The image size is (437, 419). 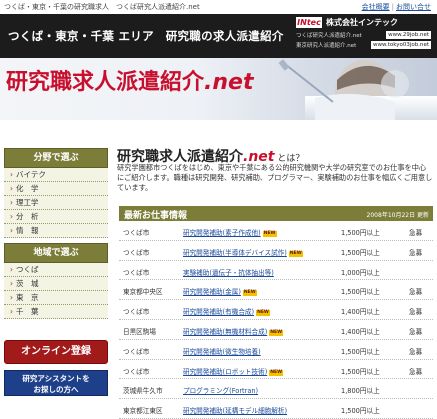 I want to click on job-title-text: 研究開発補助(ロボット技術), so click(x=225, y=371).